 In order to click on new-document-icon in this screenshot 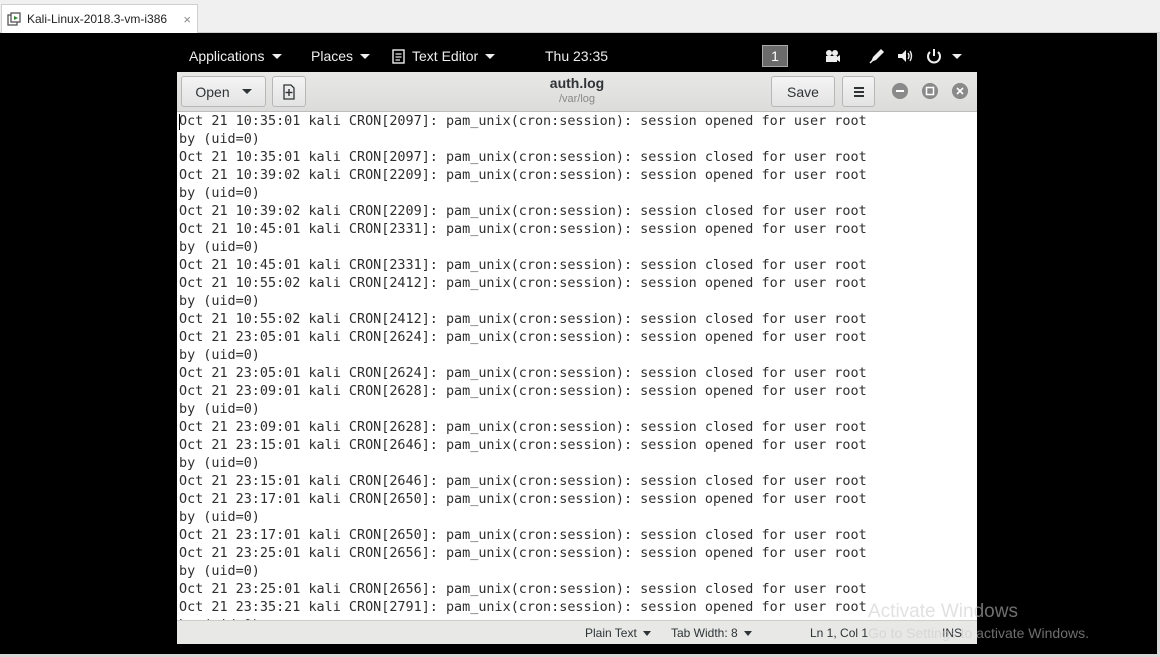, I will do `click(289, 91)`.